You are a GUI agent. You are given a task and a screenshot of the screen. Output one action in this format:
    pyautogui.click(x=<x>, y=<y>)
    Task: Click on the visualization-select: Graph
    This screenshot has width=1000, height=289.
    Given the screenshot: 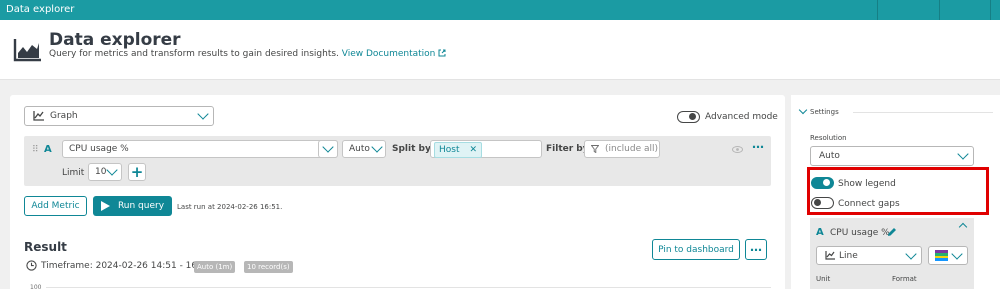 What is the action you would take?
    pyautogui.click(x=119, y=116)
    